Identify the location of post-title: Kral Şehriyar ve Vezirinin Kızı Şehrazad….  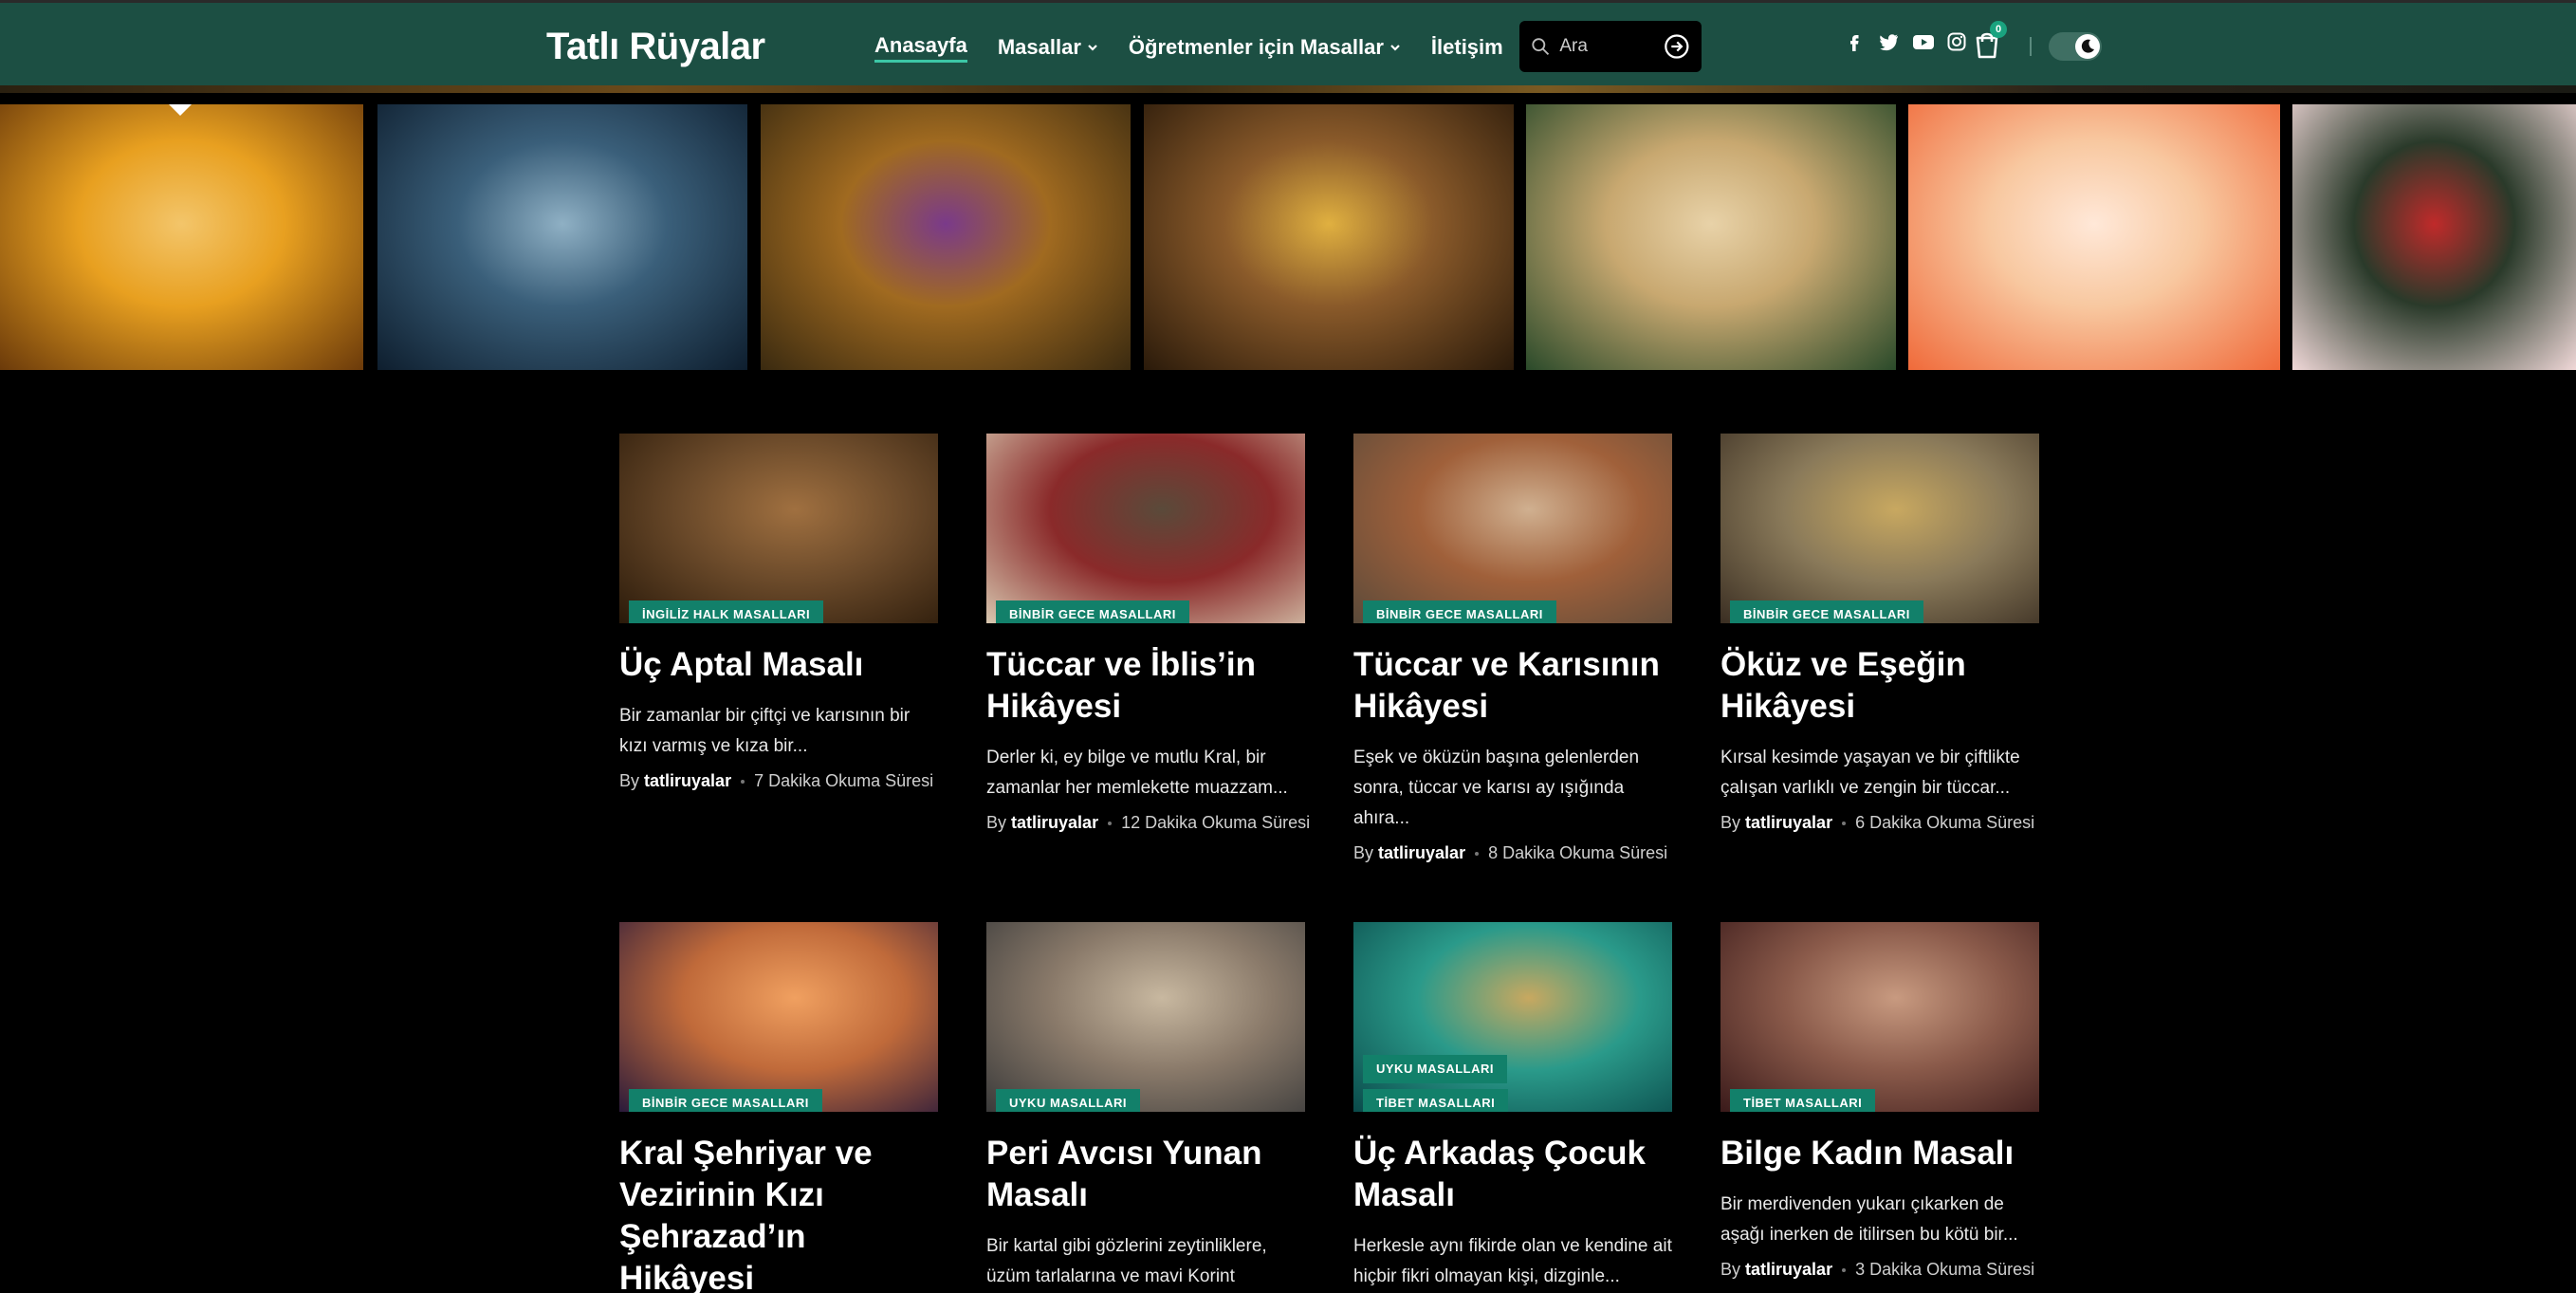
(778, 1213).